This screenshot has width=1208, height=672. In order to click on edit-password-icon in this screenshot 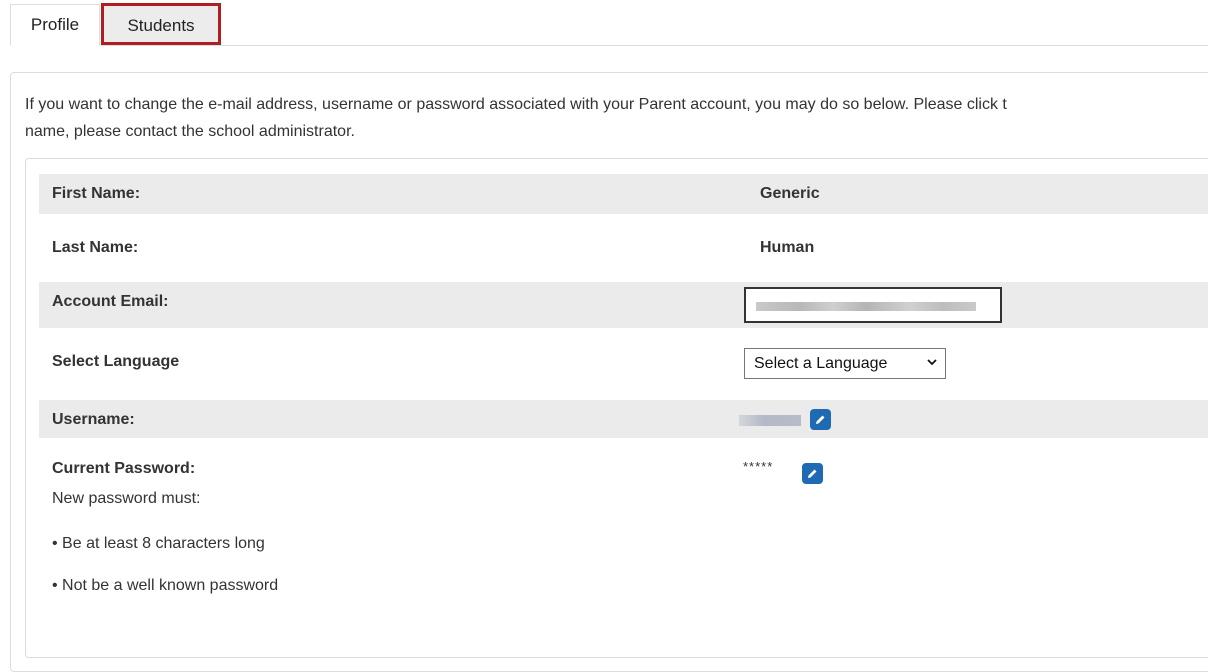, I will do `click(812, 473)`.